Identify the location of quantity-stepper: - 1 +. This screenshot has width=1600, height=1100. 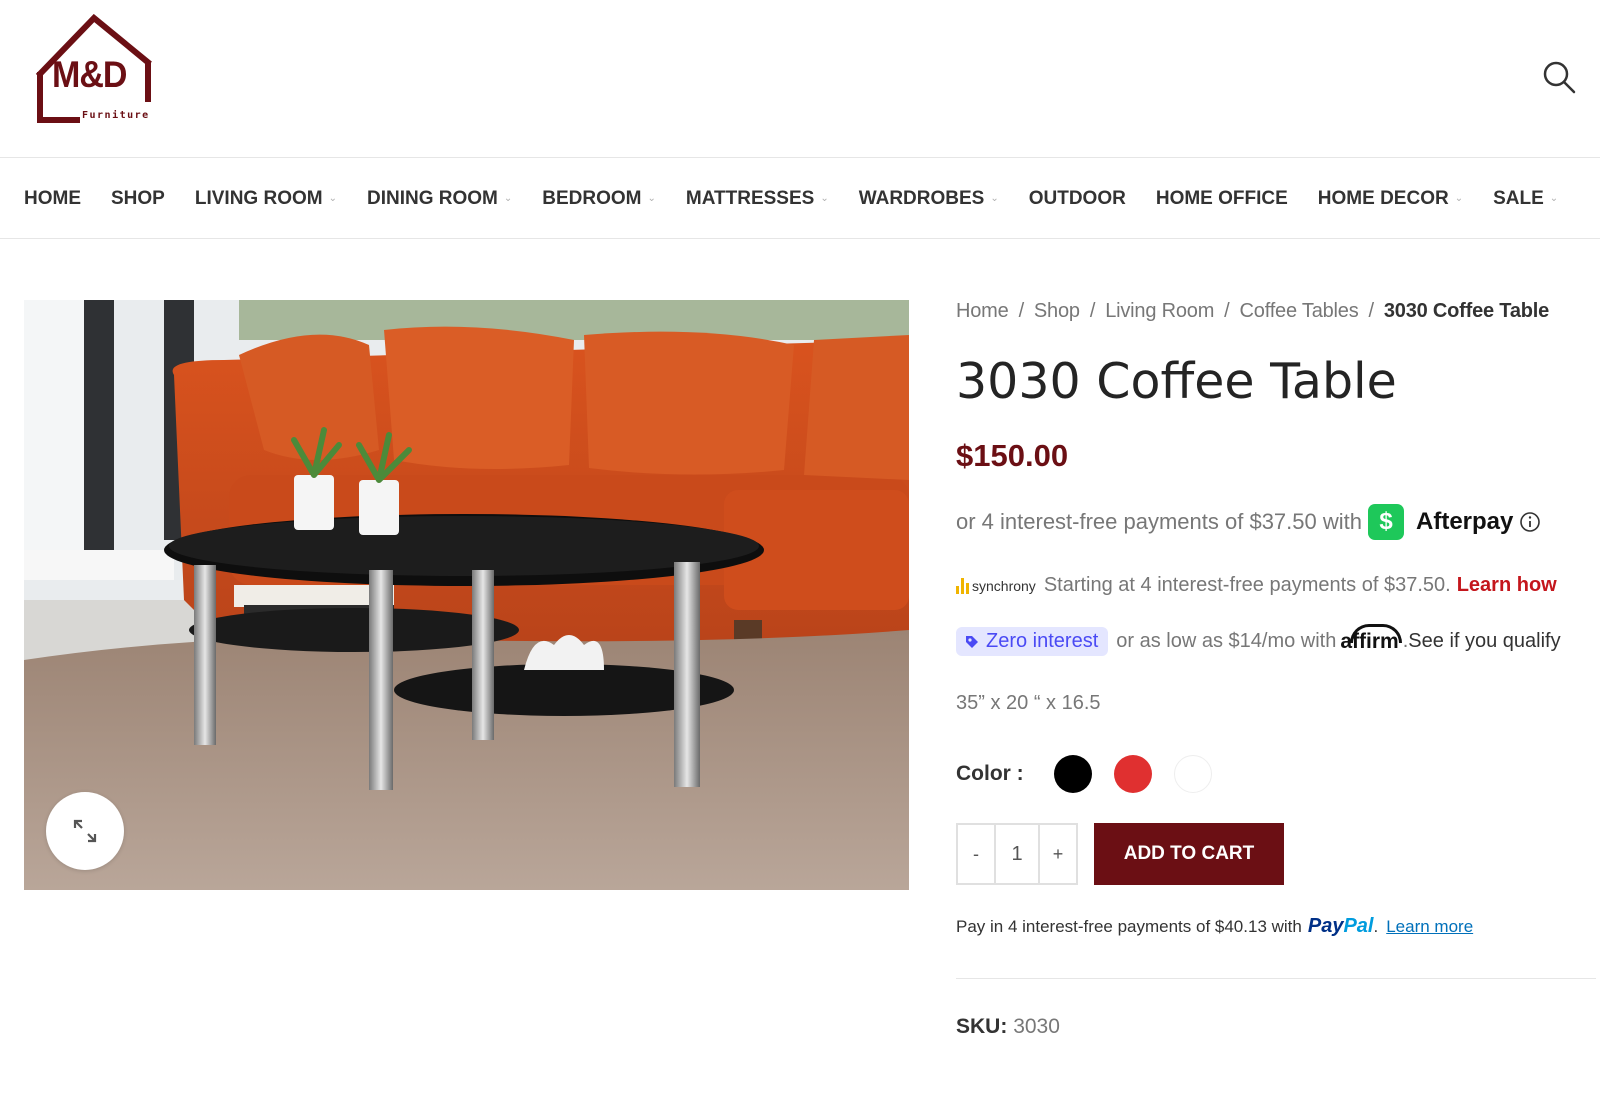
(1017, 854).